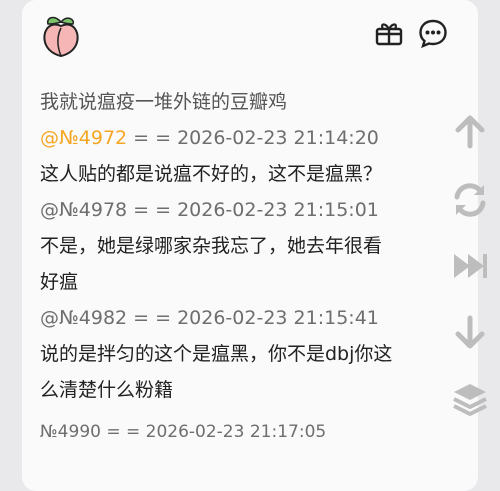 This screenshot has height=491, width=500. Describe the element at coordinates (216, 354) in the screenshot. I see `post-text: 说的是拌匀的这个是瘟黑，你不是dbj你这` at that location.